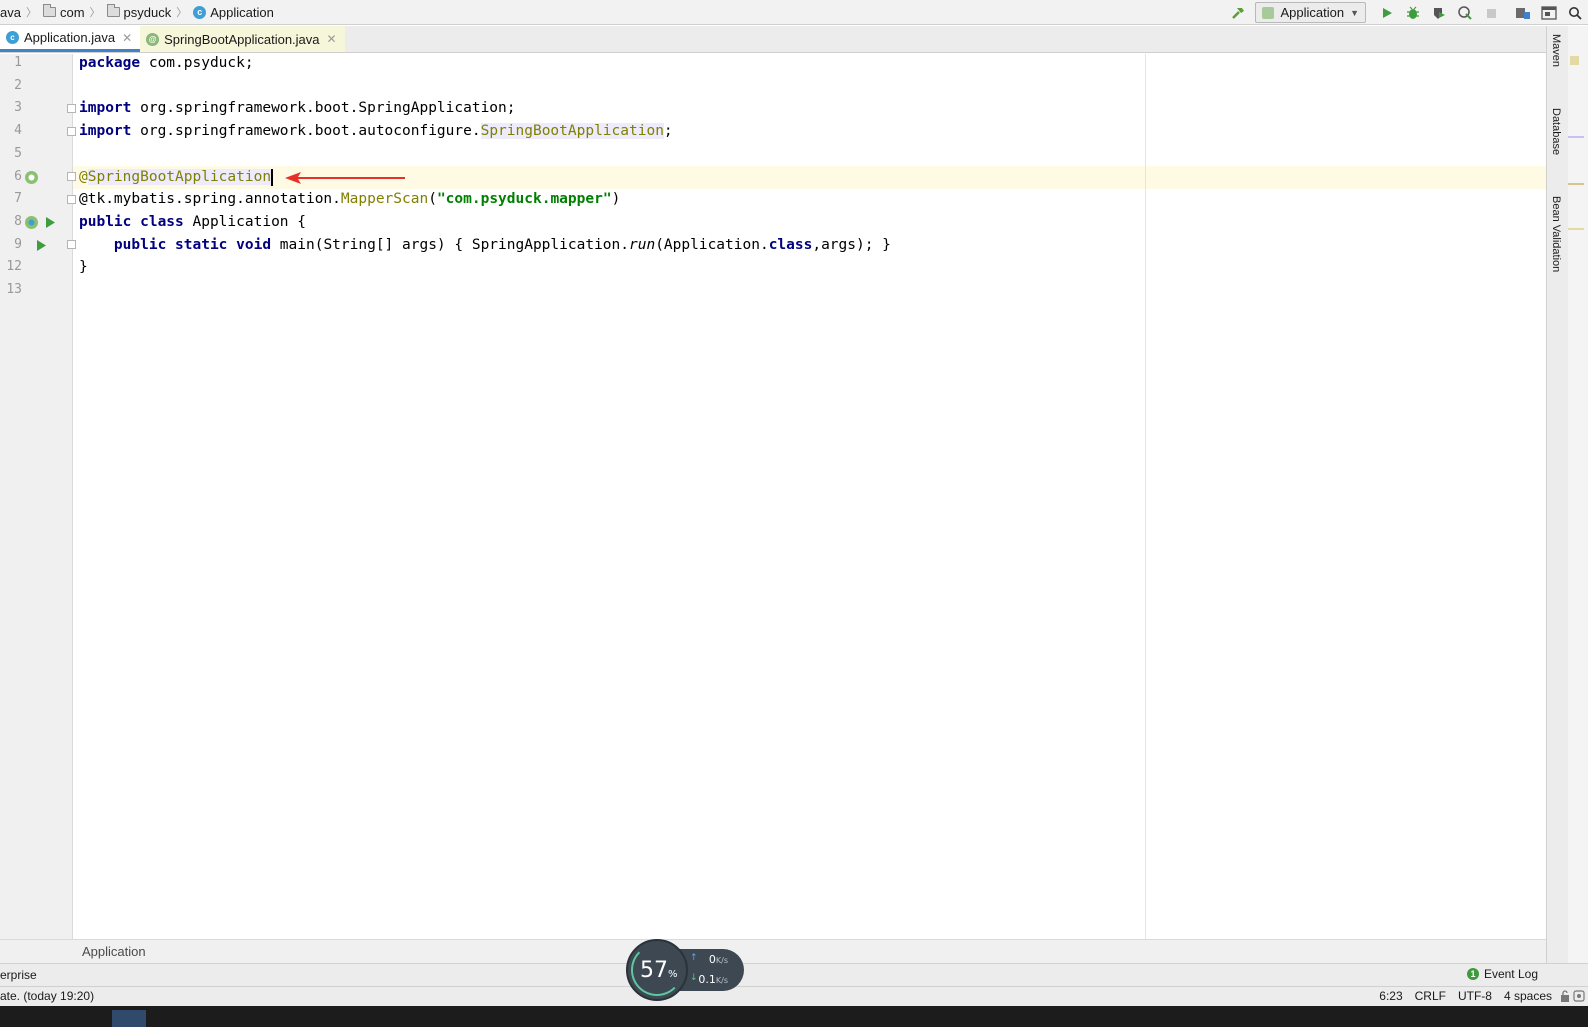 This screenshot has width=1588, height=1027. I want to click on keyword: class, so click(790, 245).